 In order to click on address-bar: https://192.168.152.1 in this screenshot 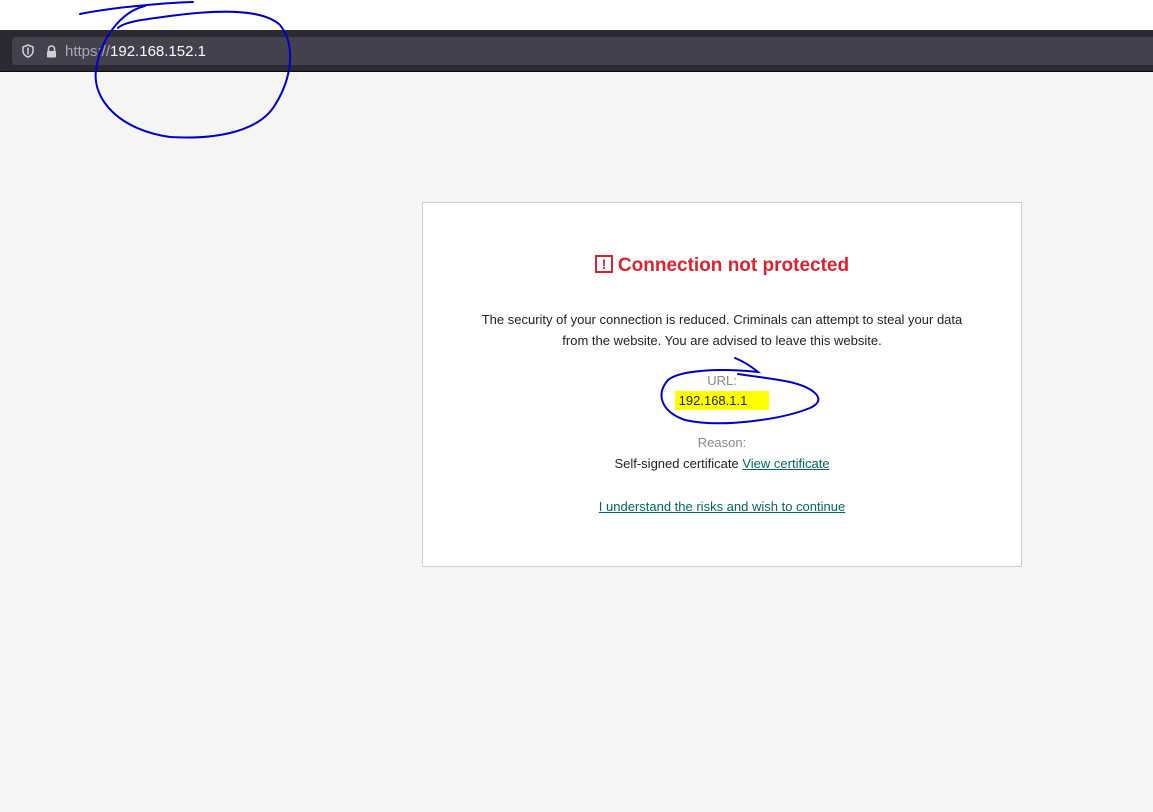, I will do `click(582, 51)`.